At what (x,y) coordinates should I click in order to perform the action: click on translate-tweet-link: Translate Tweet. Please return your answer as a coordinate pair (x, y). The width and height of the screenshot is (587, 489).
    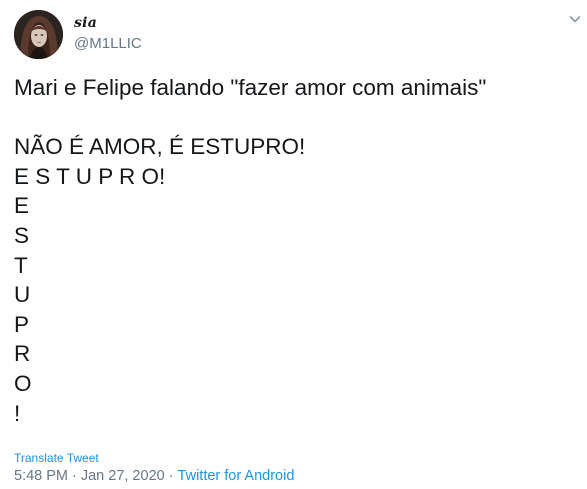
    Looking at the image, I should click on (56, 458).